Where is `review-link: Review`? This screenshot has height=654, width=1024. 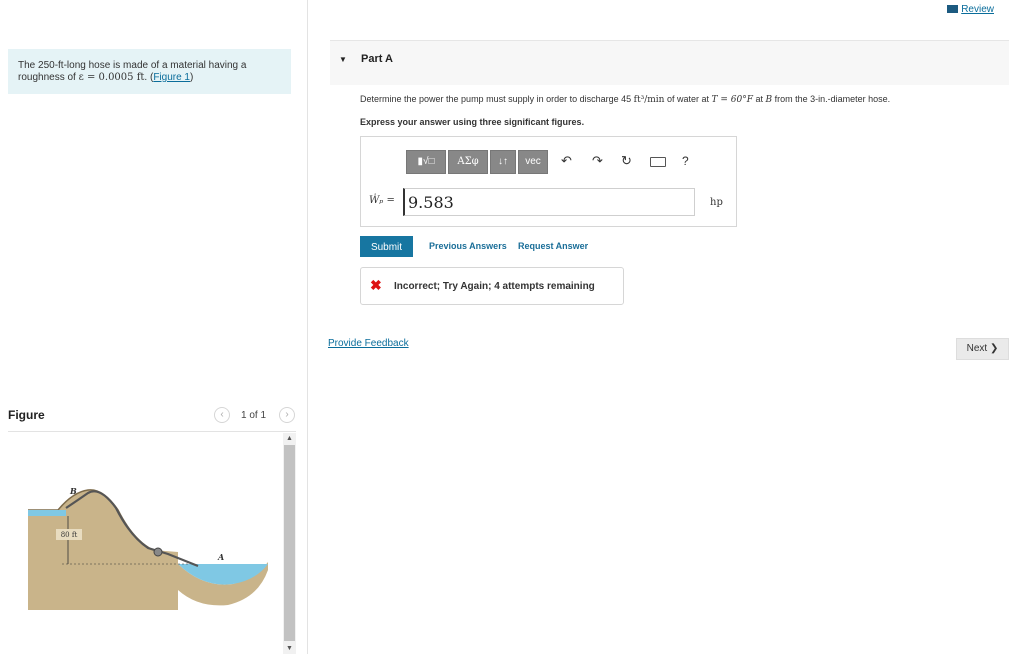 review-link: Review is located at coordinates (970, 9).